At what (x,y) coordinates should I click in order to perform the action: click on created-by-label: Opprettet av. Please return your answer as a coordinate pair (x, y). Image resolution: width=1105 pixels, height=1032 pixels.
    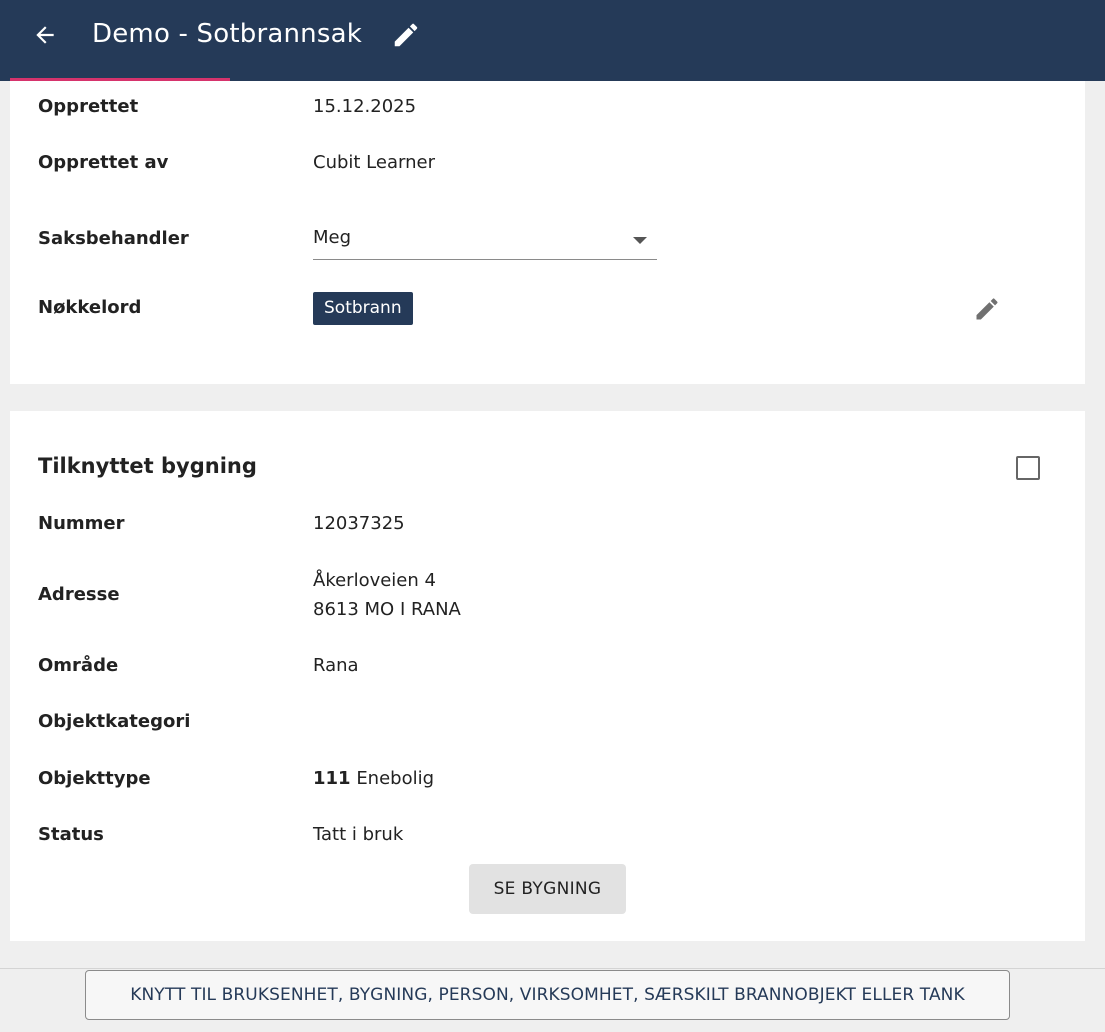
    Looking at the image, I should click on (103, 162).